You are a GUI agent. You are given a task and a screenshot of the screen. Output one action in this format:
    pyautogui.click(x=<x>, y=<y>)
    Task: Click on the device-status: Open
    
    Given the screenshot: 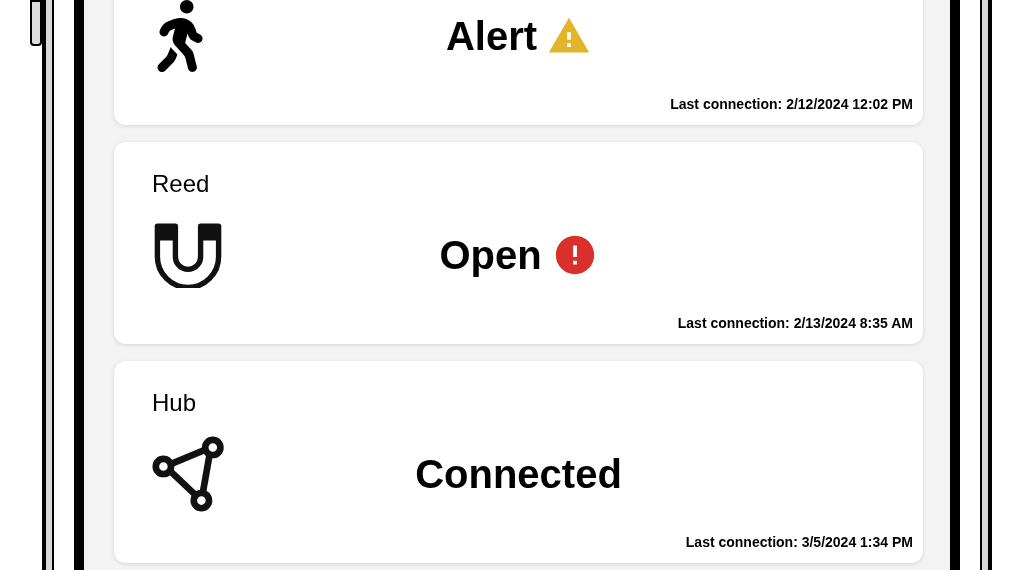 What is the action you would take?
    pyautogui.click(x=490, y=255)
    